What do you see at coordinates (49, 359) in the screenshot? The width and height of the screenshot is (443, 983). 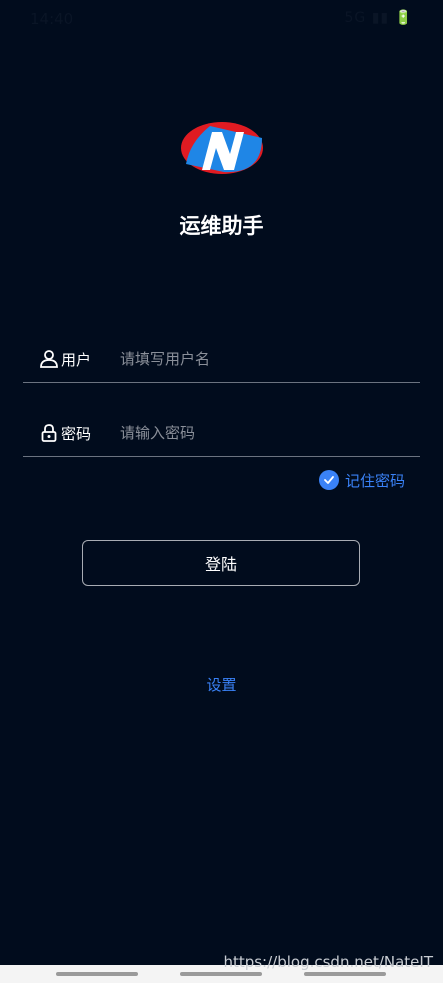 I see `user-icon` at bounding box center [49, 359].